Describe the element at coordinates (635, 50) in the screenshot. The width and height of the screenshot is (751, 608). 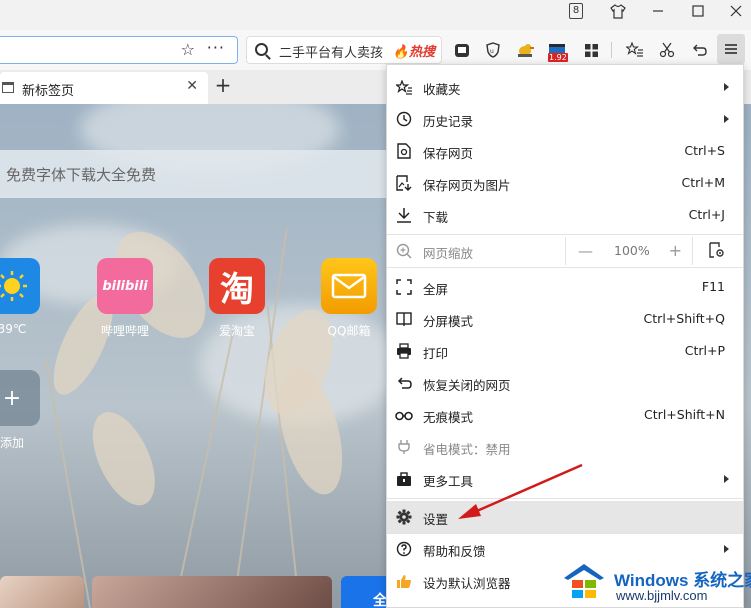
I see `favorites-list-icon` at that location.